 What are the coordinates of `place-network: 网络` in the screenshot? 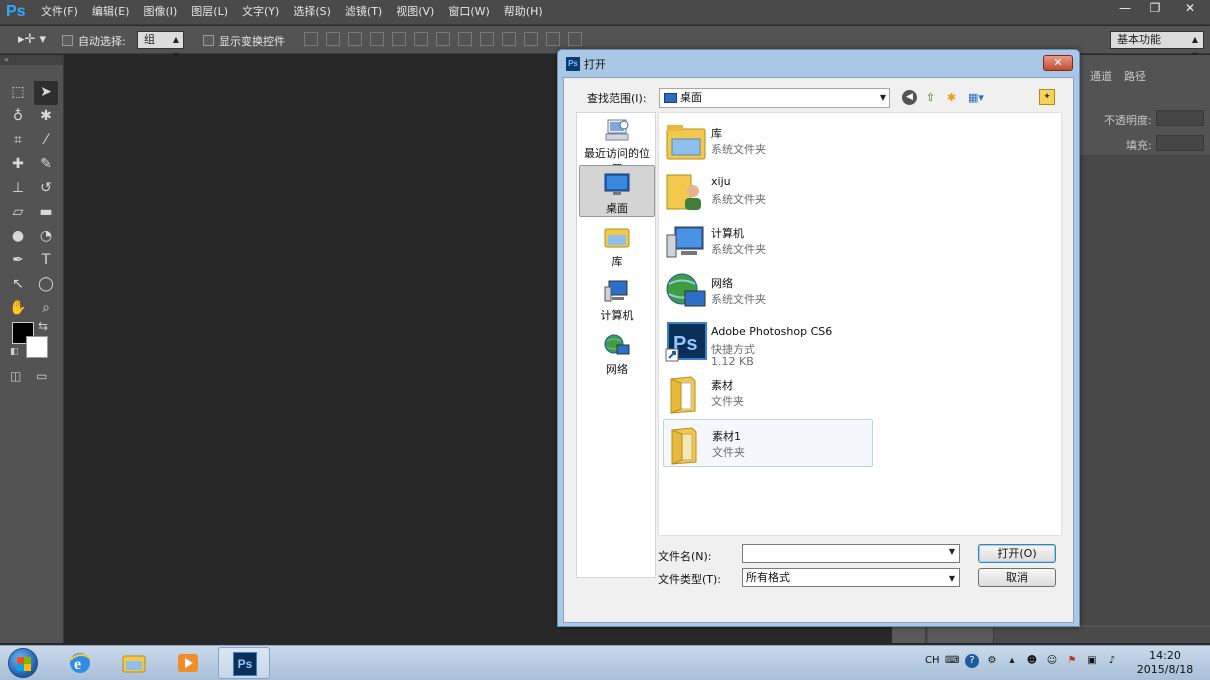 It's located at (617, 355).